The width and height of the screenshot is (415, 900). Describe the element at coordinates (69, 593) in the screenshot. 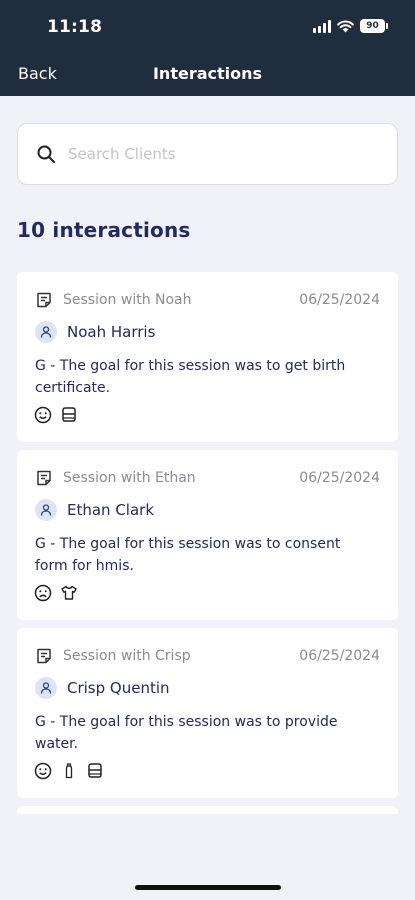

I see `shirt-icon` at that location.